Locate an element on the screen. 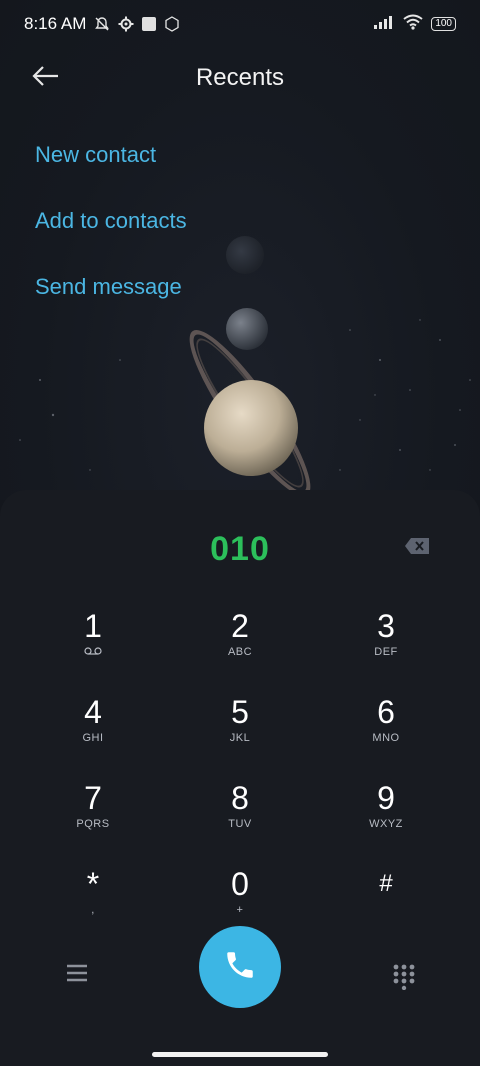 This screenshot has height=1066, width=480. new-contact-link: New contact is located at coordinates (95, 155).